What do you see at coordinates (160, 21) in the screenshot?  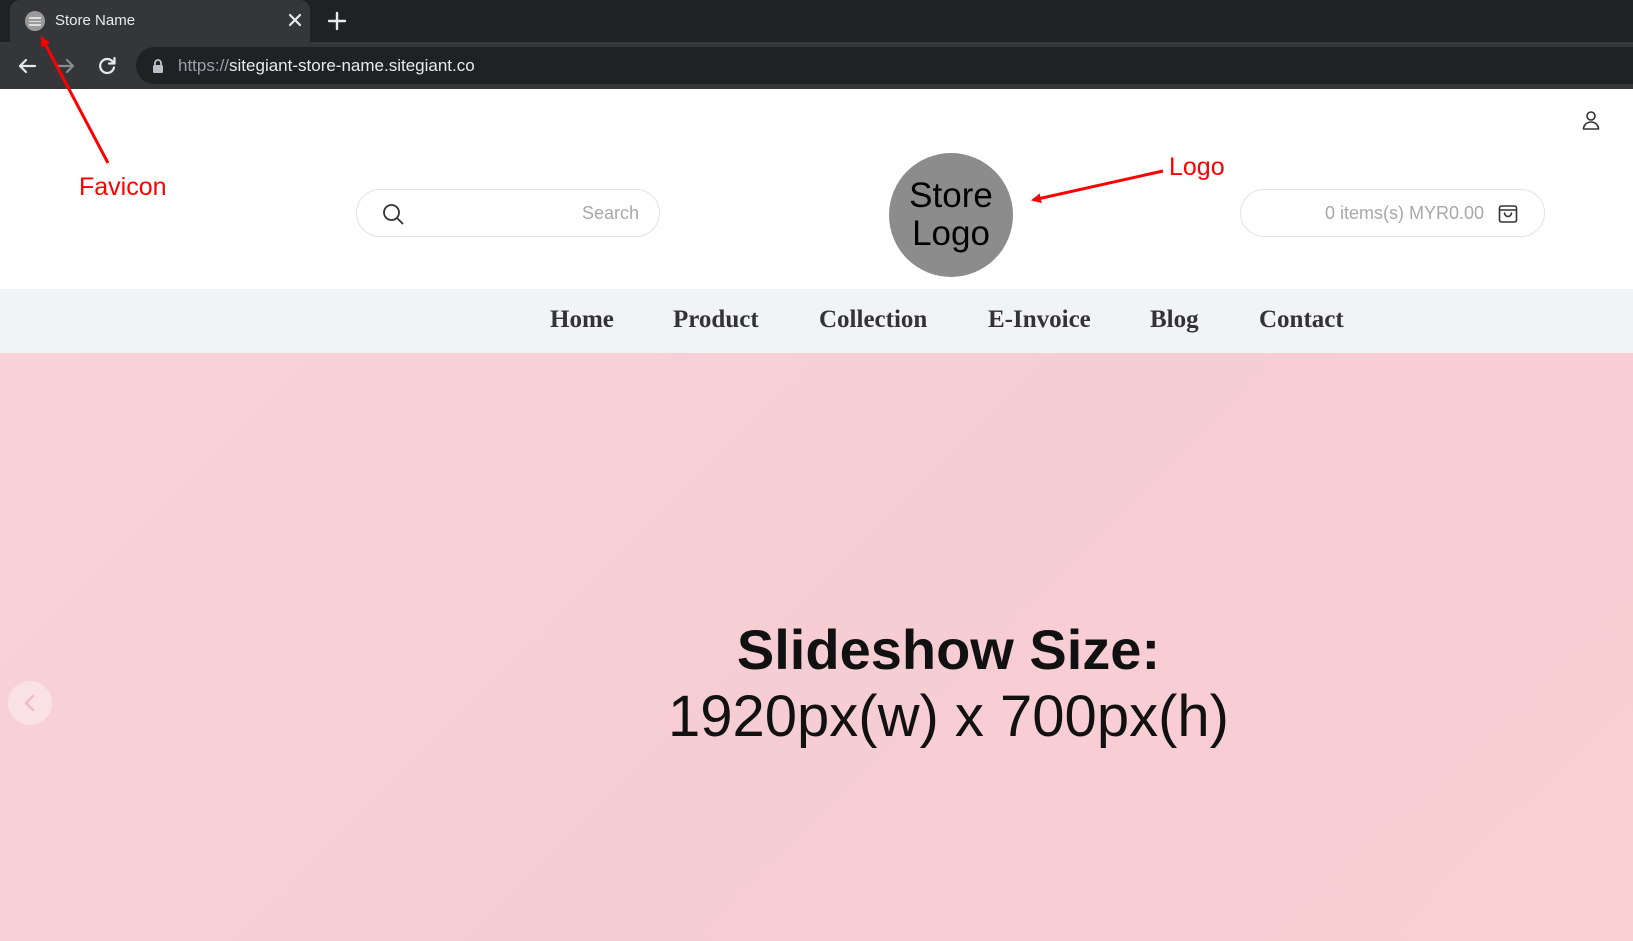 I see `browser-tab: Store Name` at bounding box center [160, 21].